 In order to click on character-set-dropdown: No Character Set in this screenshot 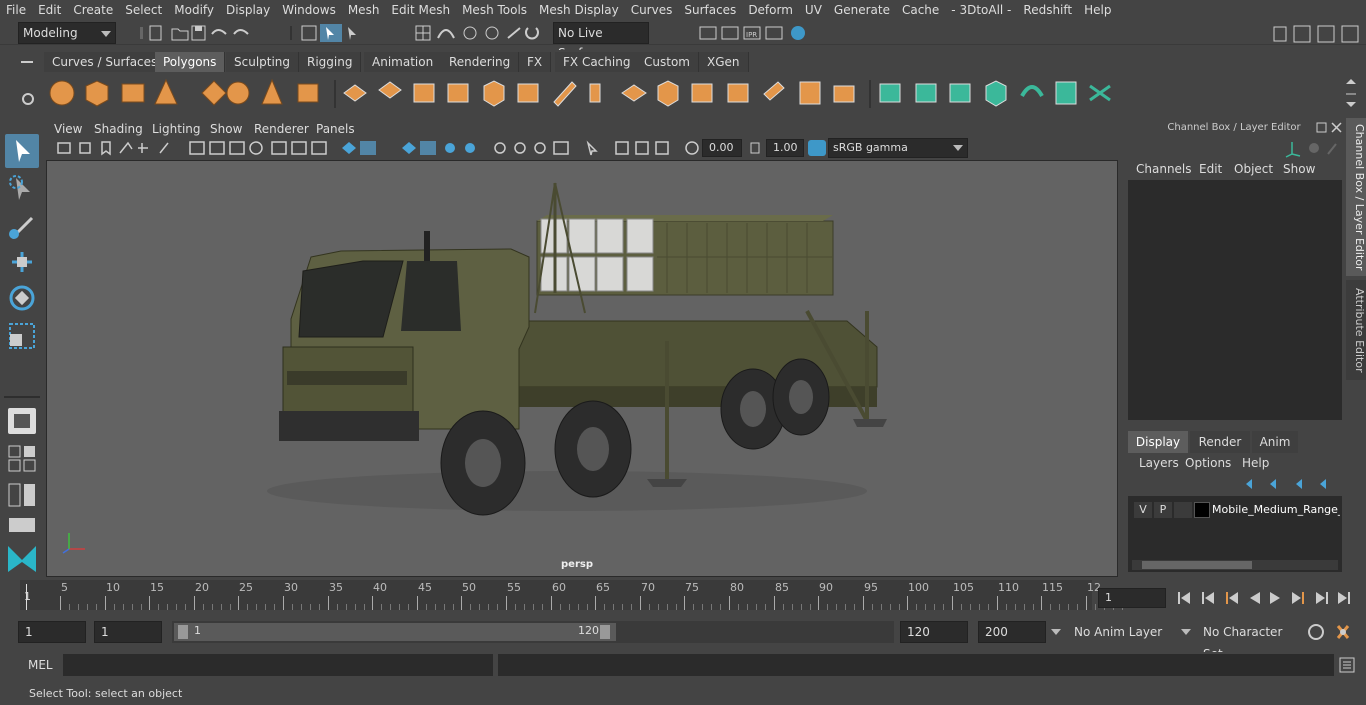, I will do `click(1249, 641)`.